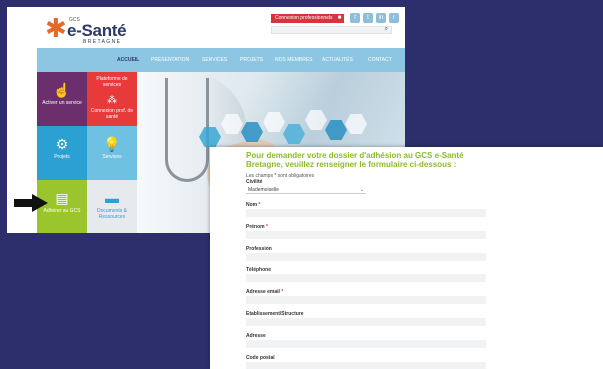 Image resolution: width=603 pixels, height=369 pixels. What do you see at coordinates (394, 18) in the screenshot?
I see `rss-icon: r` at bounding box center [394, 18].